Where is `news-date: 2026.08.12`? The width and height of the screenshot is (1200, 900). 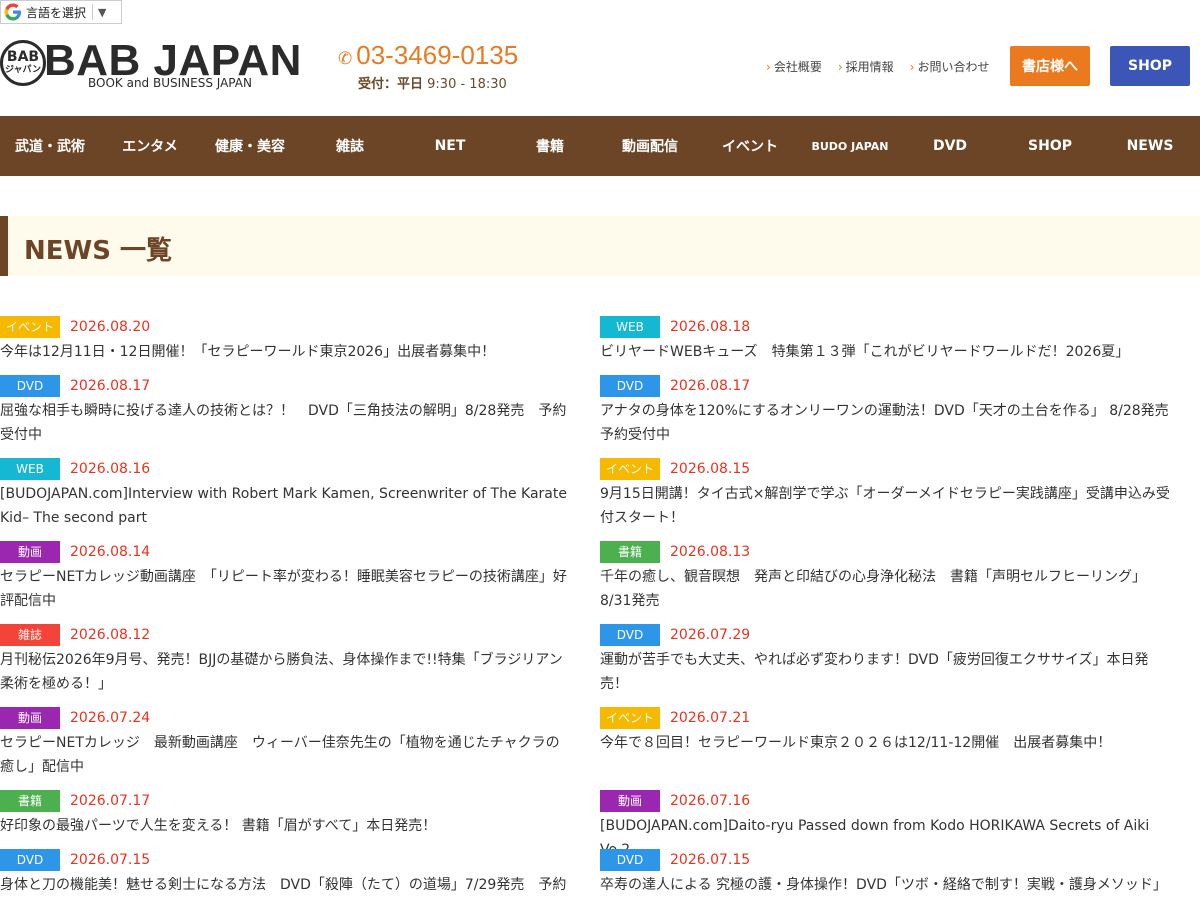 news-date: 2026.08.12 is located at coordinates (110, 635).